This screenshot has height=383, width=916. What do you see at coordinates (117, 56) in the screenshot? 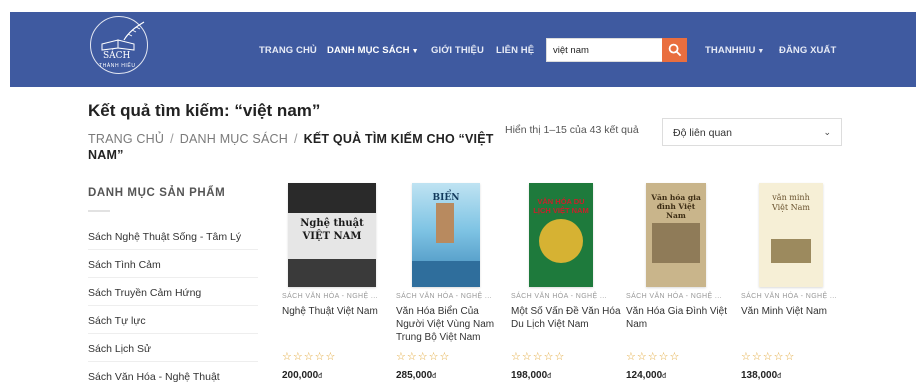
I see `logo-text-line1: SÁCH` at bounding box center [117, 56].